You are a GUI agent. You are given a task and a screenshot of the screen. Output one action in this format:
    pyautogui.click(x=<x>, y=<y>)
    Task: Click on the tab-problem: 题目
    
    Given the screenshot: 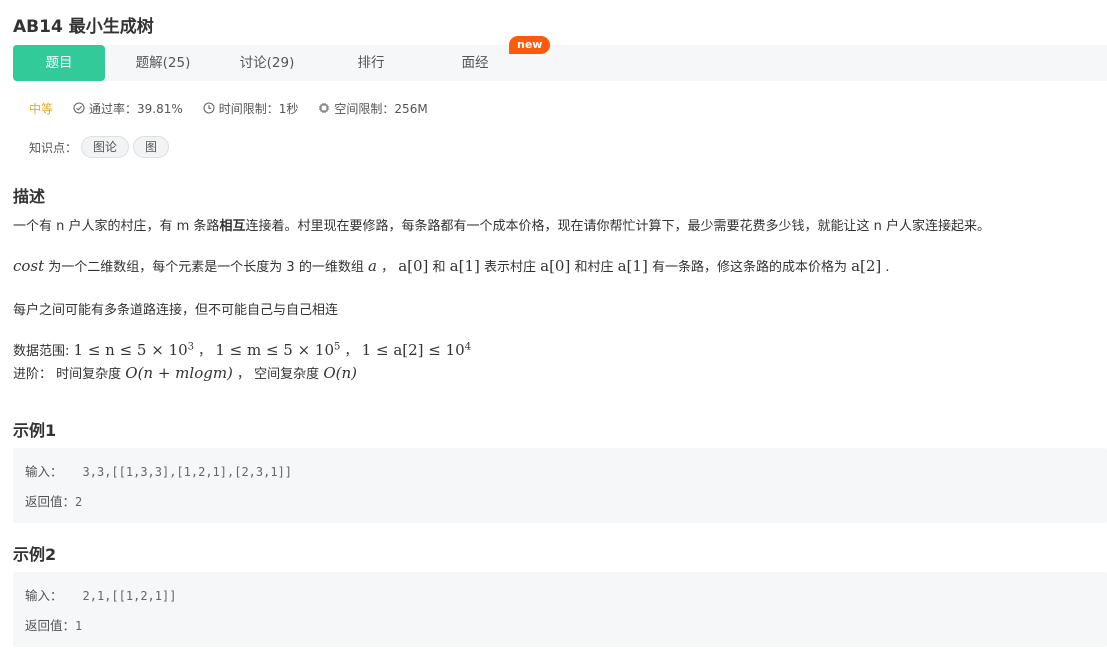 What is the action you would take?
    pyautogui.click(x=59, y=63)
    